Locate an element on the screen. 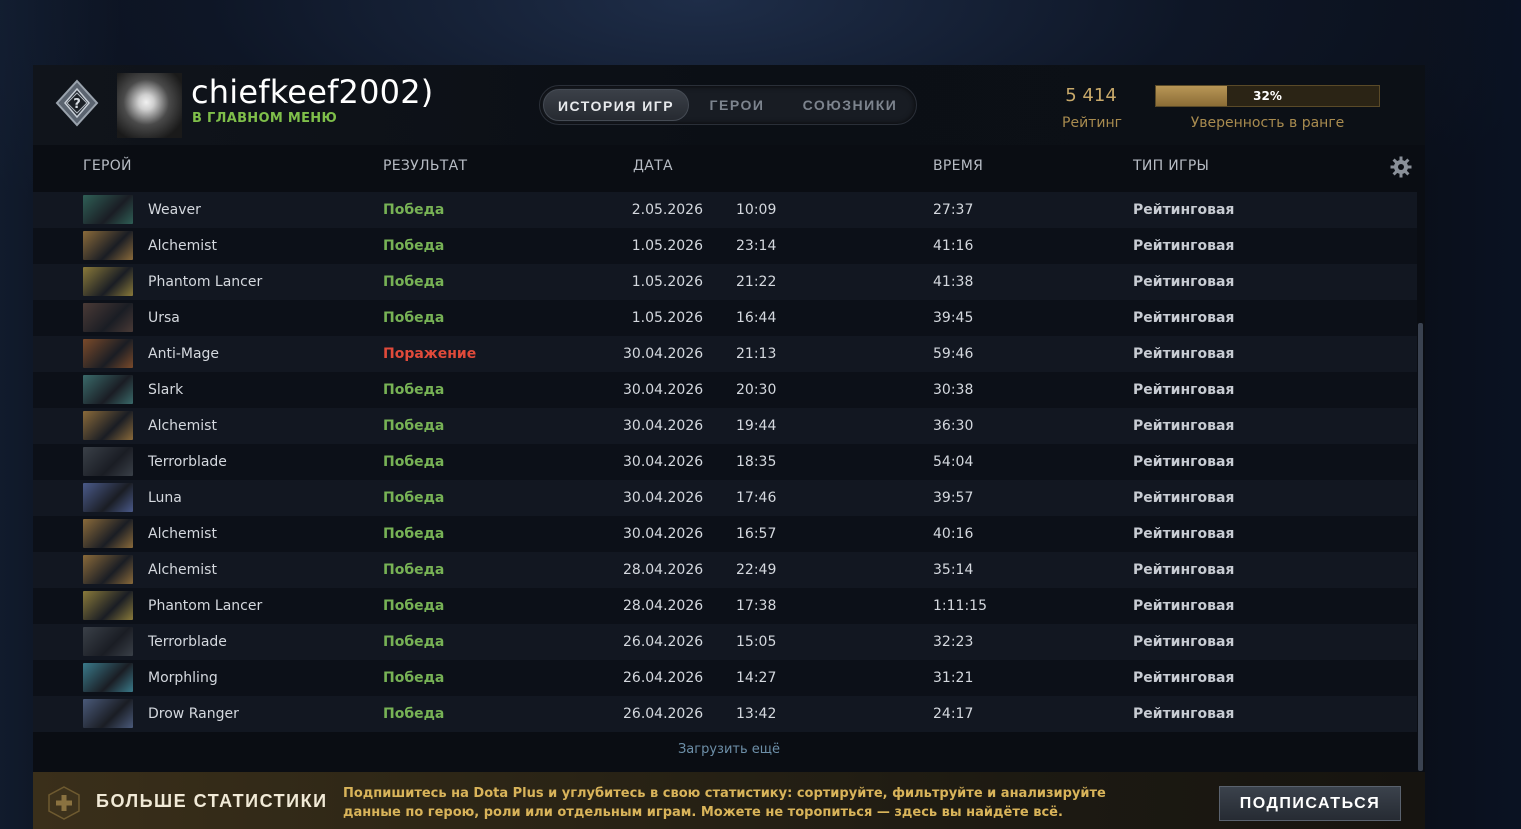 Image resolution: width=1521 pixels, height=829 pixels. hero-name: Weaver is located at coordinates (174, 210).